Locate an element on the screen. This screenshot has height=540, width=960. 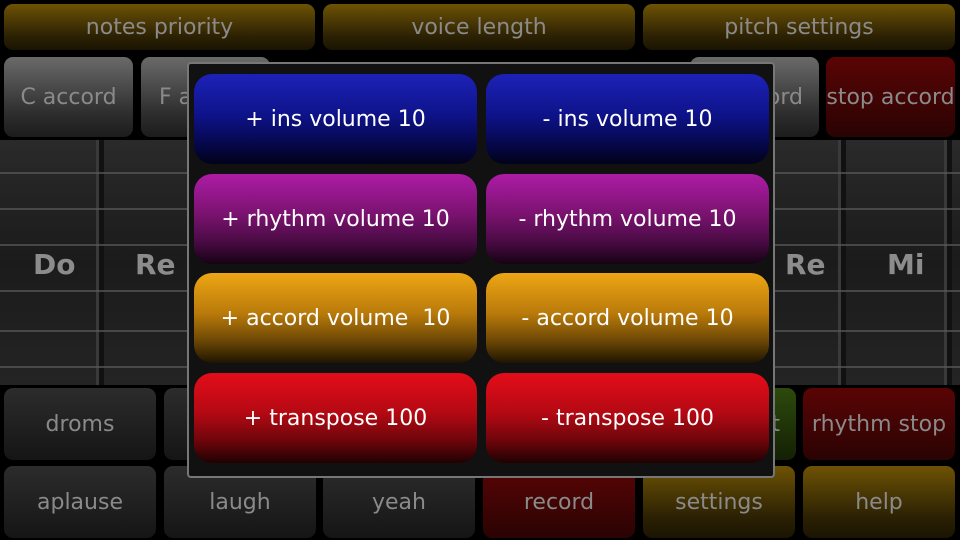
ins-volume-down-label: - ins volume 10 is located at coordinates (627, 119).